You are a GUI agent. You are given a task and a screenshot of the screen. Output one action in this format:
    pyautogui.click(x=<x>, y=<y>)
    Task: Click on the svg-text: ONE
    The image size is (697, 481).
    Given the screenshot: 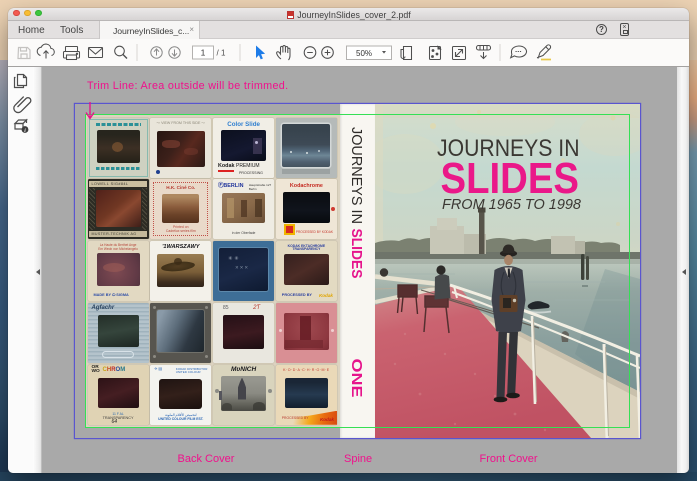 What is the action you would take?
    pyautogui.click(x=356, y=377)
    